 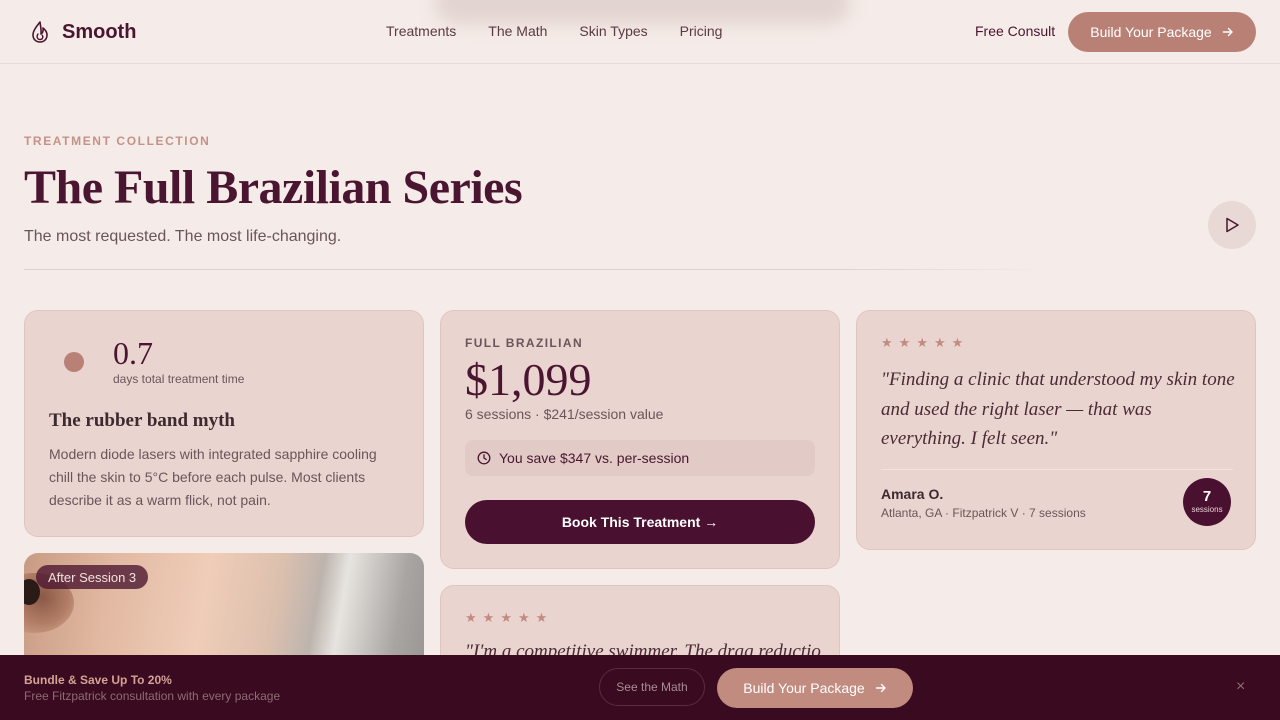 I want to click on package-sessions: 6 sessions · $241/session value, so click(x=564, y=414).